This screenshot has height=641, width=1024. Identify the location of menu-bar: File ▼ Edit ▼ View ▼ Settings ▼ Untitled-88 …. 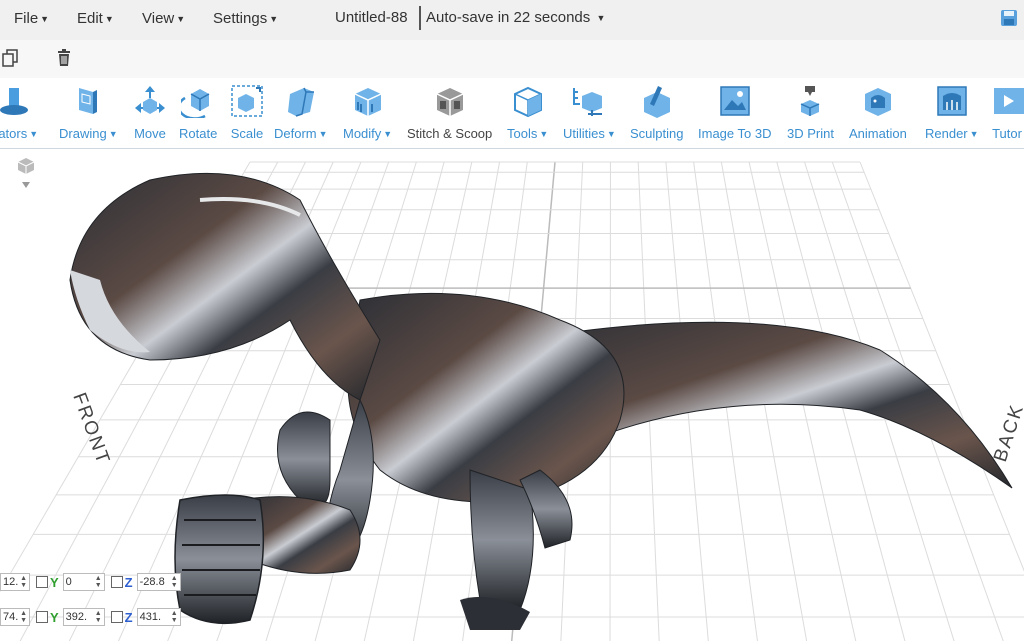
(512, 20).